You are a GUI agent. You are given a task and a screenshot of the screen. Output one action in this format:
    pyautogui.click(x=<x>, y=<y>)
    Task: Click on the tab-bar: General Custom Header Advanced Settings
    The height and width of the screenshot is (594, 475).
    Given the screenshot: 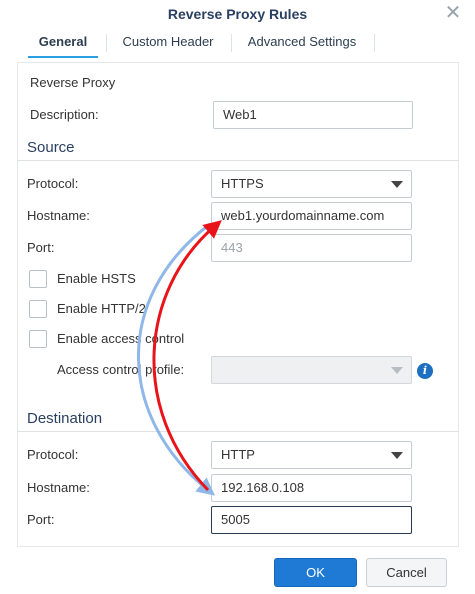 What is the action you would take?
    pyautogui.click(x=237, y=43)
    